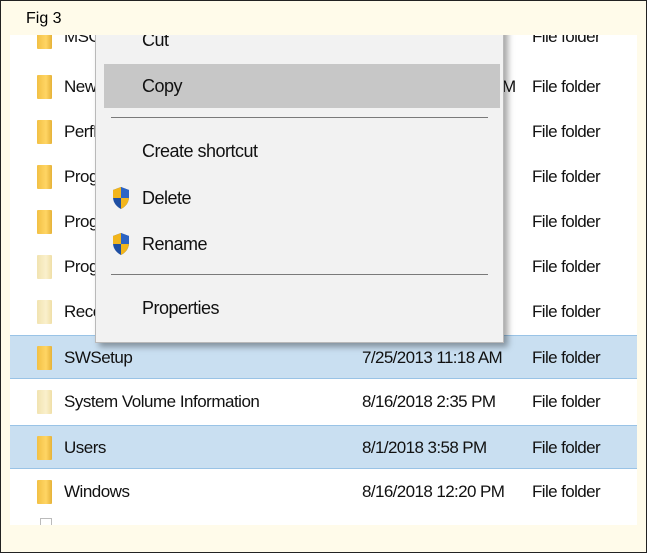 Image resolution: width=647 pixels, height=553 pixels. I want to click on file-date: 8/16/2018 2:35 PM, so click(429, 401).